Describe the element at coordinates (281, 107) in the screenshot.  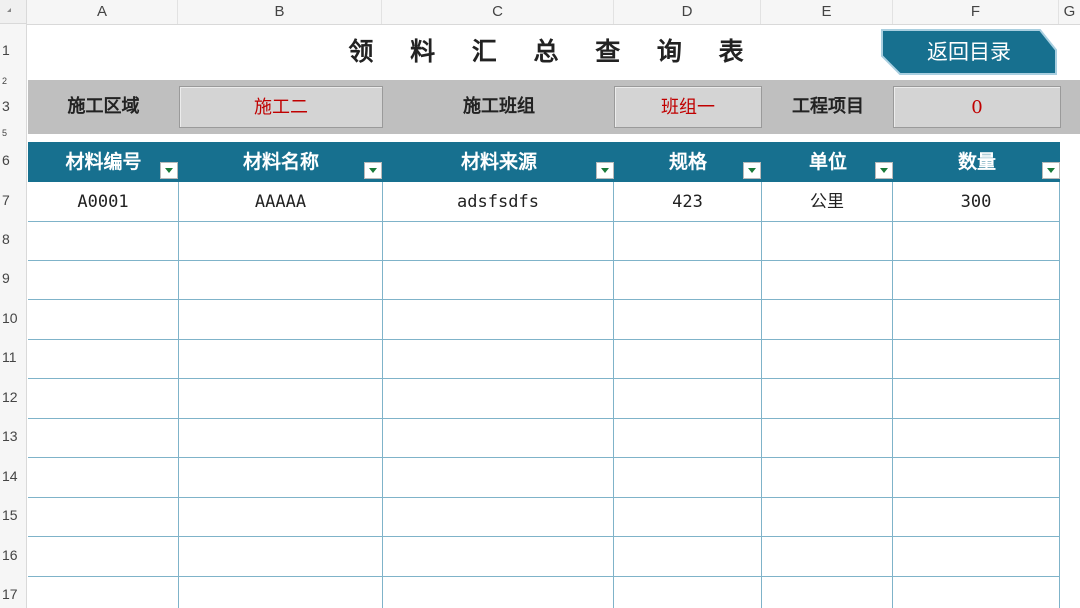
I see `filter-value-area: 施工二` at that location.